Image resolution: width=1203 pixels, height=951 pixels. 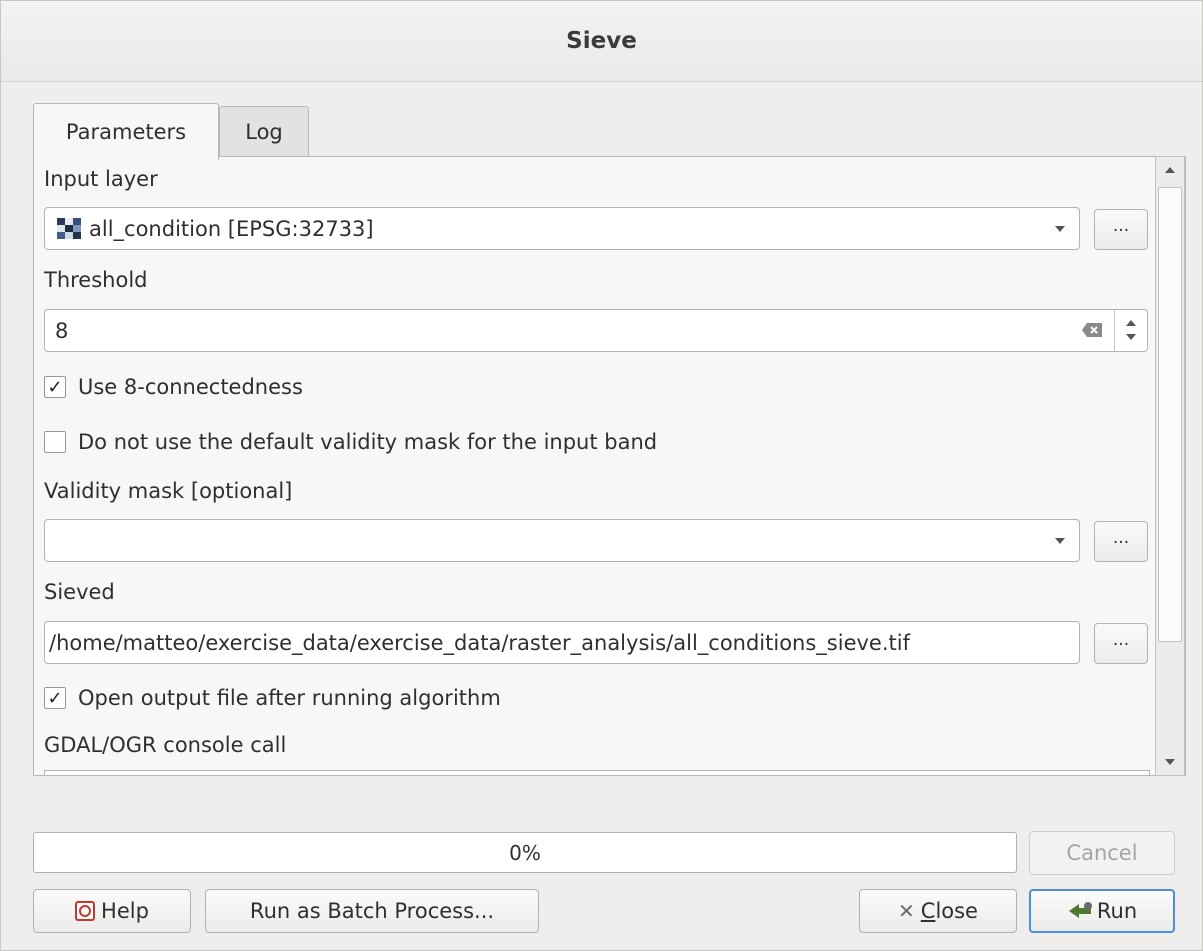 What do you see at coordinates (601, 41) in the screenshot?
I see `dialog-title: Sieve` at bounding box center [601, 41].